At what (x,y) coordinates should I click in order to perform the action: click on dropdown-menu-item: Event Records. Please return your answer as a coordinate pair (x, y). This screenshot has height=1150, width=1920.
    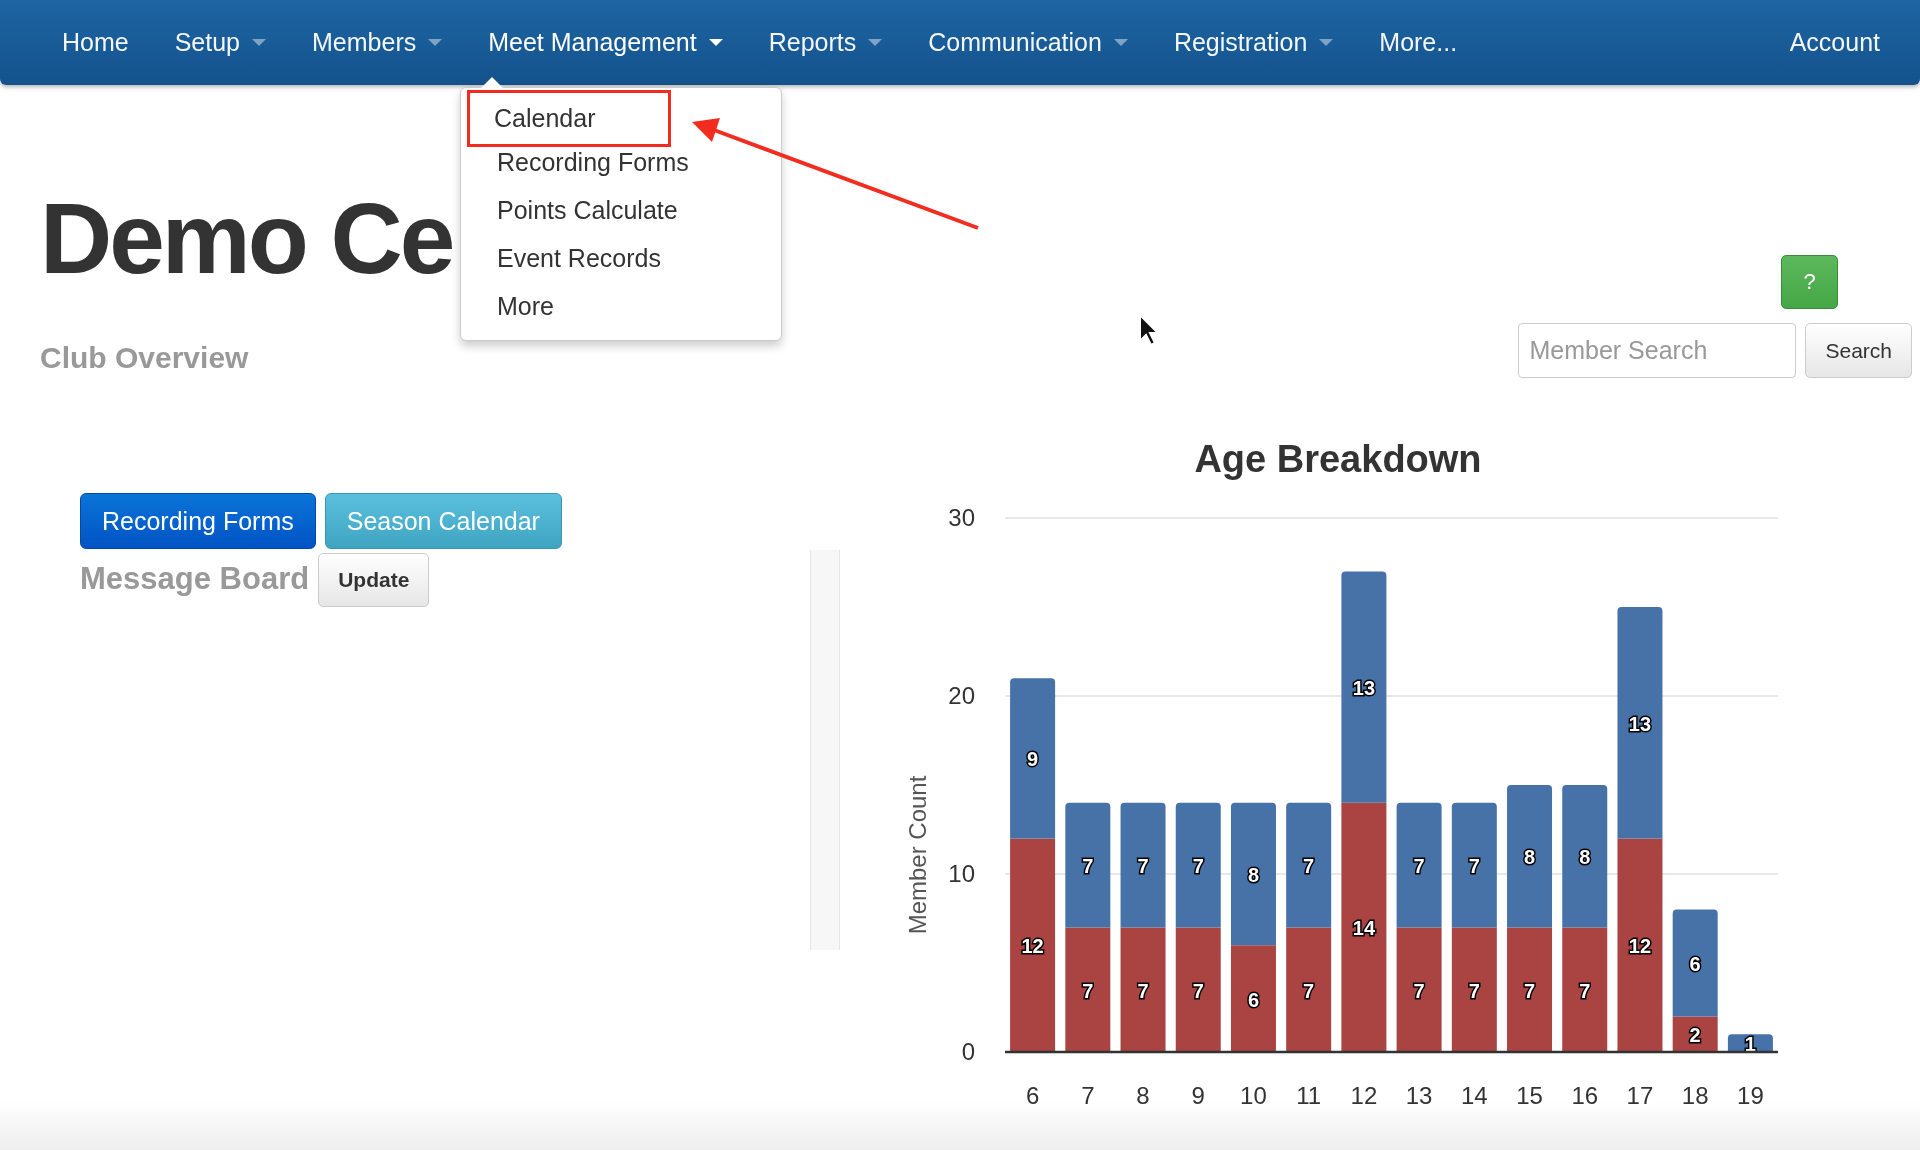
    Looking at the image, I should click on (621, 258).